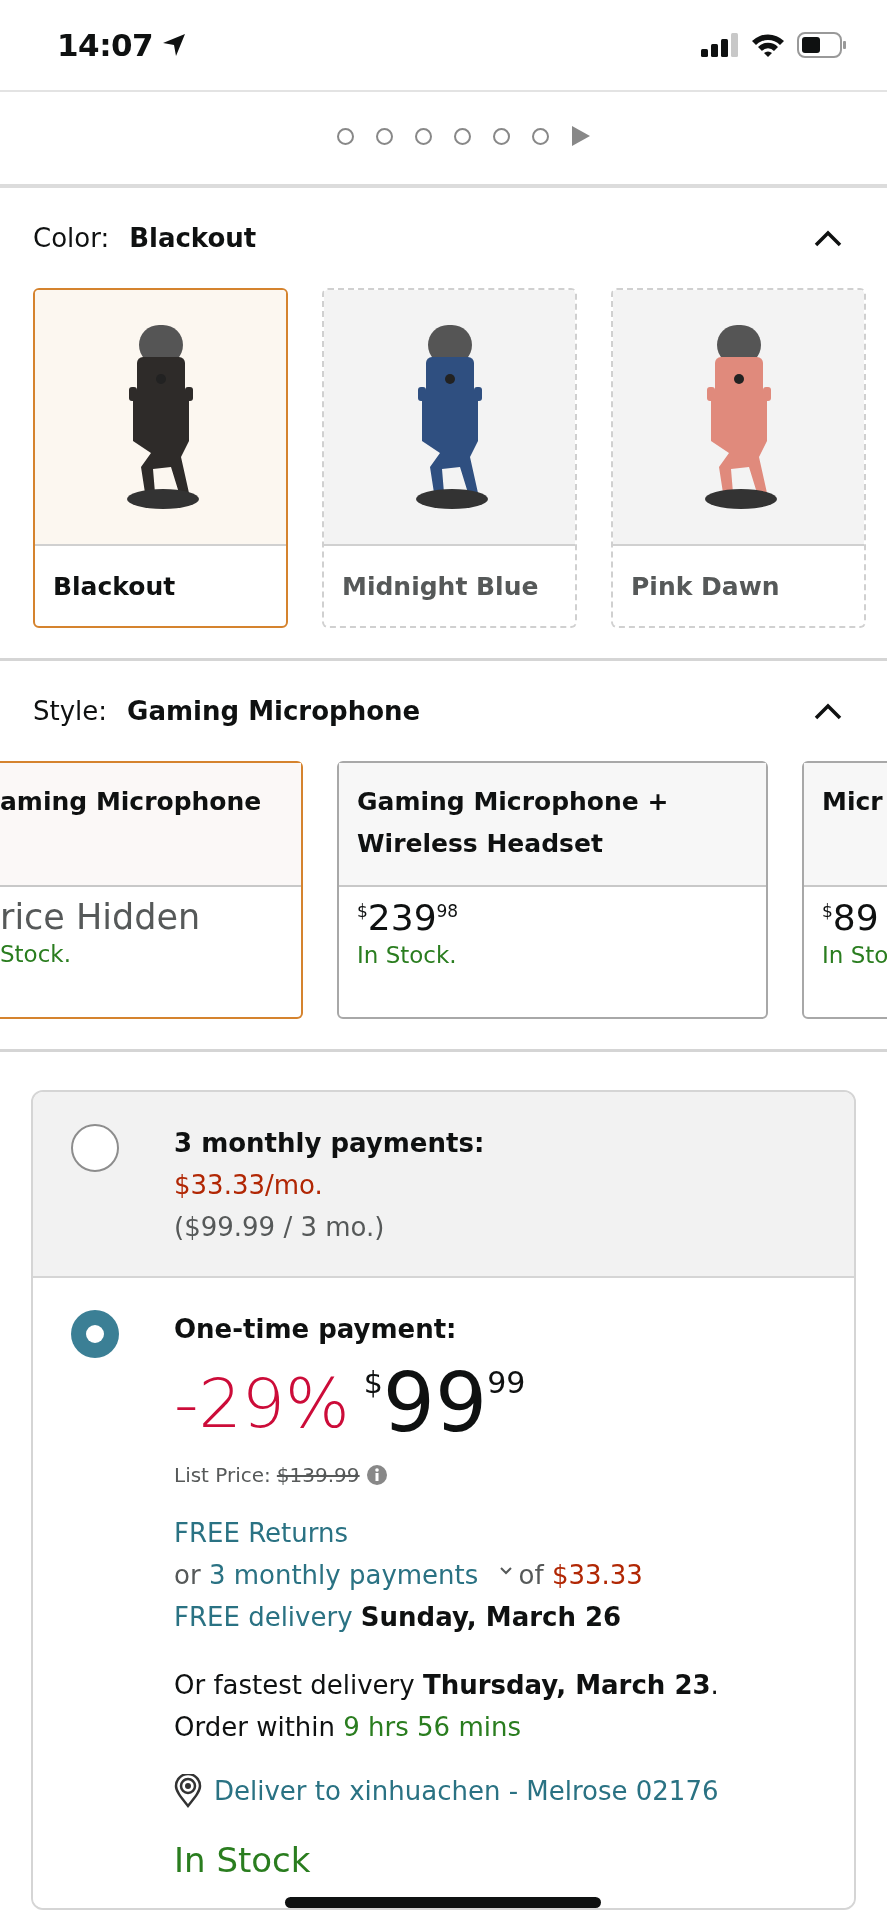 This screenshot has width=887, height=1920. Describe the element at coordinates (720, 45) in the screenshot. I see `signal-icon` at that location.